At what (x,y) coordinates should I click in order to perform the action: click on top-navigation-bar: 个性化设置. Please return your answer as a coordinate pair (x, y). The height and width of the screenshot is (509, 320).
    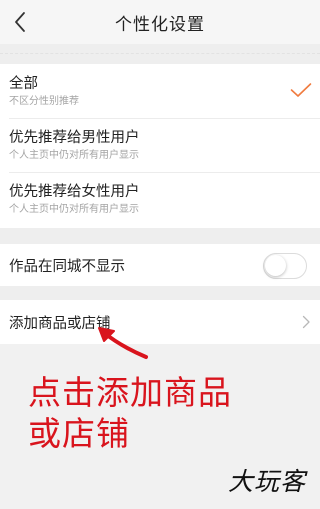
    Looking at the image, I should click on (160, 22).